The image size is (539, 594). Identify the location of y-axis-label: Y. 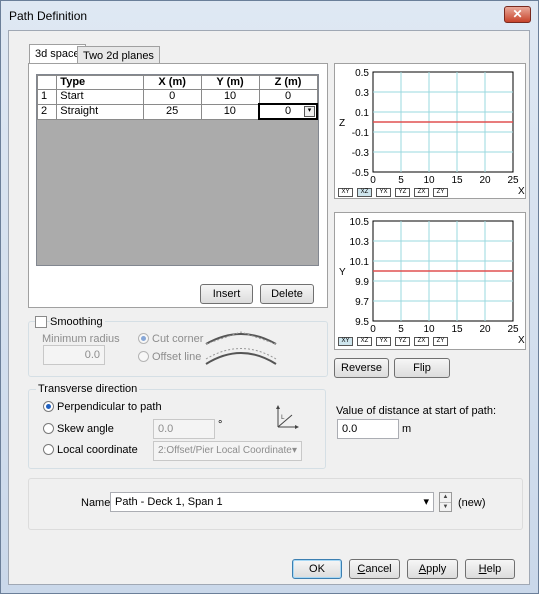
(342, 272).